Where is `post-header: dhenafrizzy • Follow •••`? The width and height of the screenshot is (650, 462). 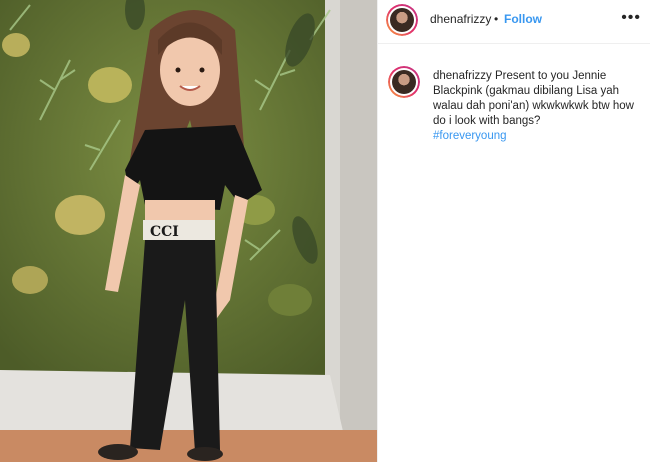 post-header: dhenafrizzy • Follow ••• is located at coordinates (514, 22).